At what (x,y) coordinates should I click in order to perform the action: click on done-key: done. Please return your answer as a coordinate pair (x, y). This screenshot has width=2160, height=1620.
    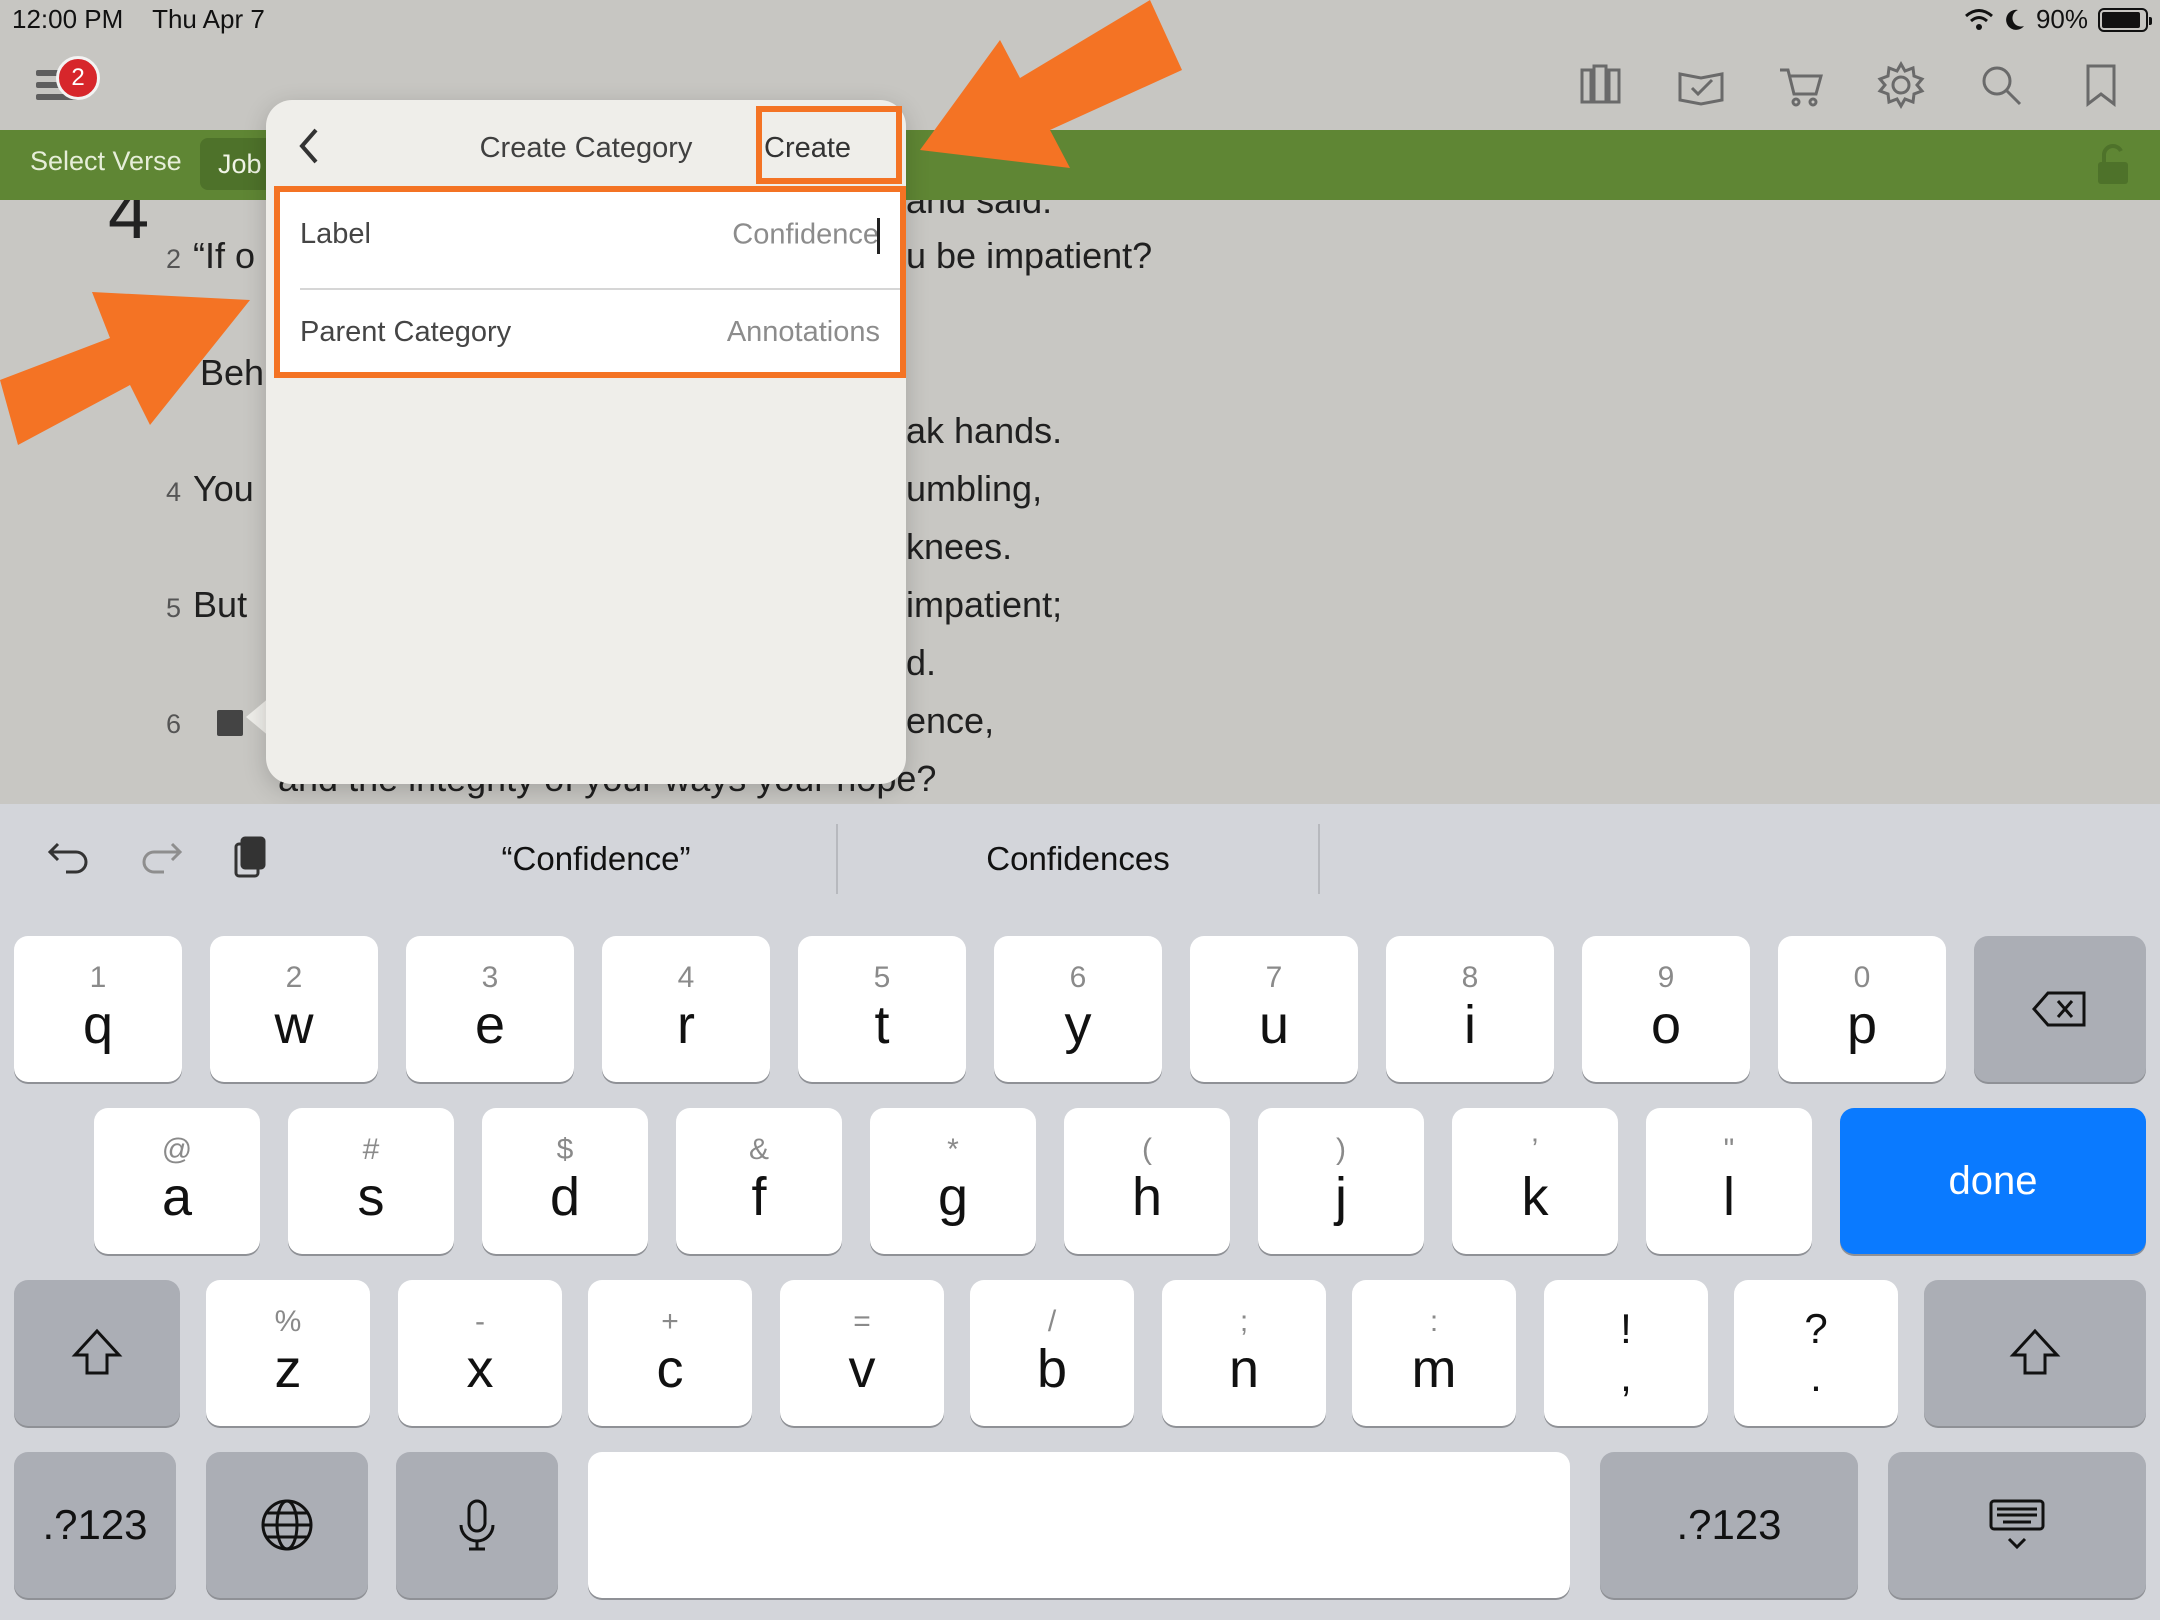
    Looking at the image, I should click on (1993, 1181).